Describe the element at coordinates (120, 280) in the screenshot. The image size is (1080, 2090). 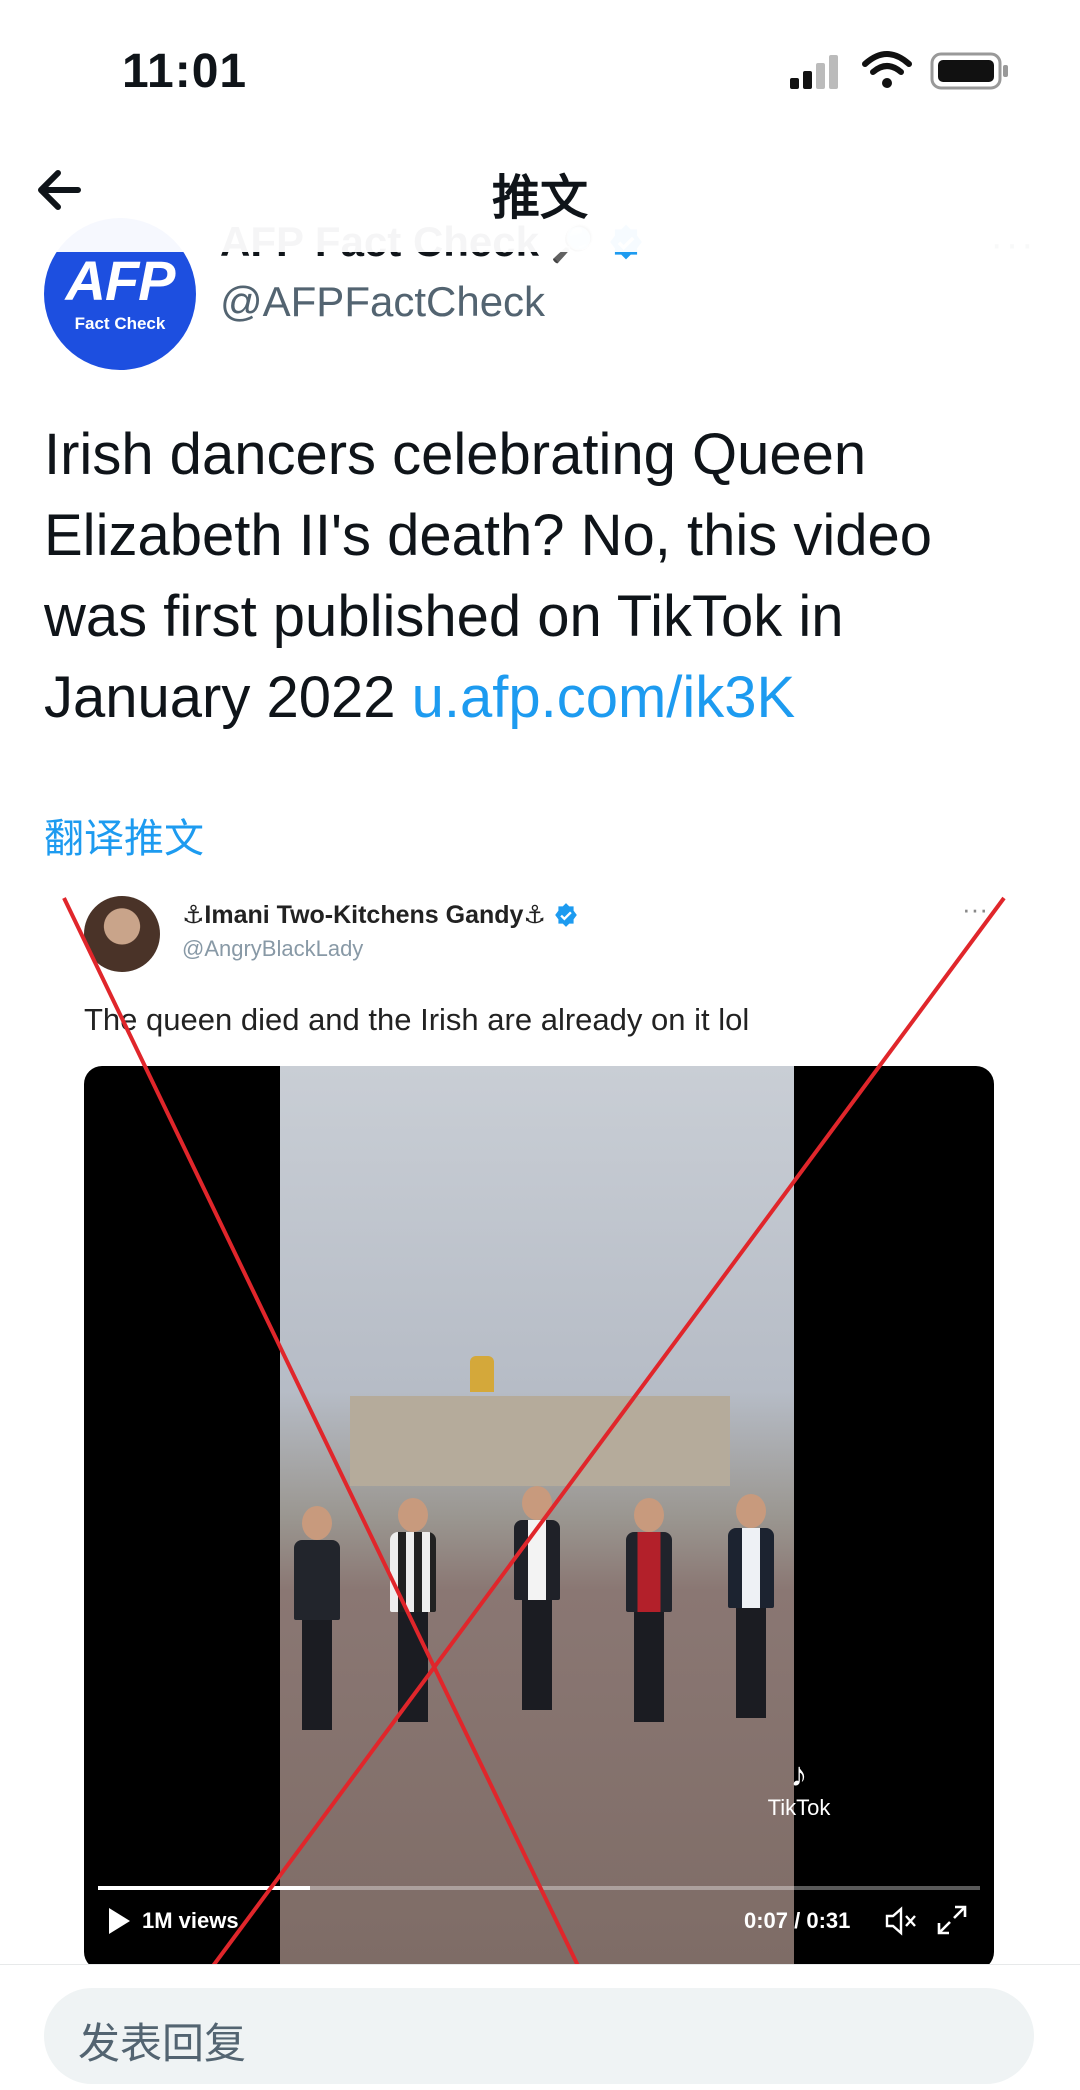
I see `avatar-logo-text: AFP` at that location.